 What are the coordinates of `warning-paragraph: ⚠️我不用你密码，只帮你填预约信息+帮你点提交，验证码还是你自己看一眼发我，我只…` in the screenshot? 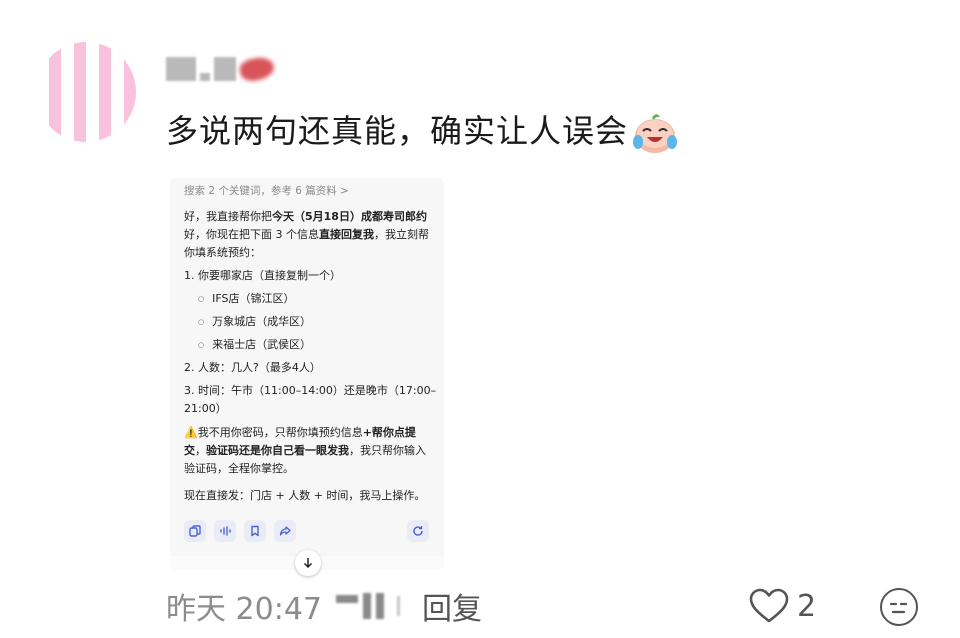 It's located at (310, 451).